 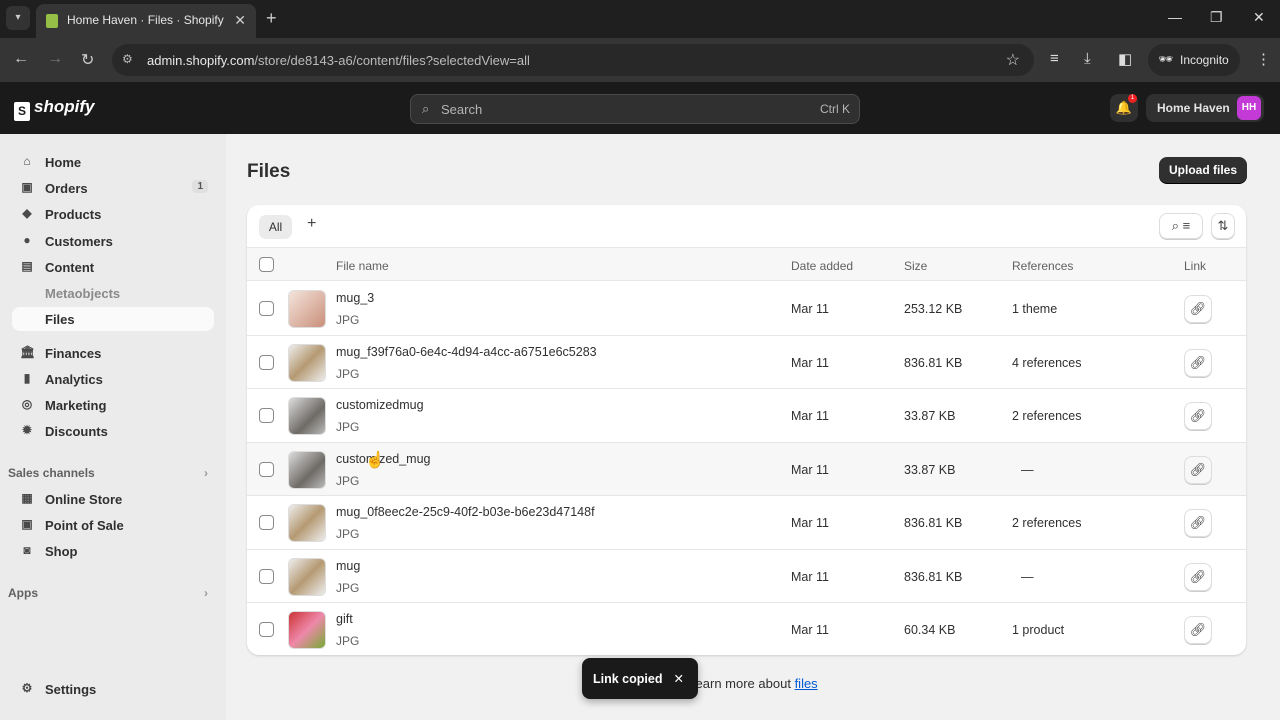 I want to click on upload-files-button: Upload files, so click(x=1203, y=170).